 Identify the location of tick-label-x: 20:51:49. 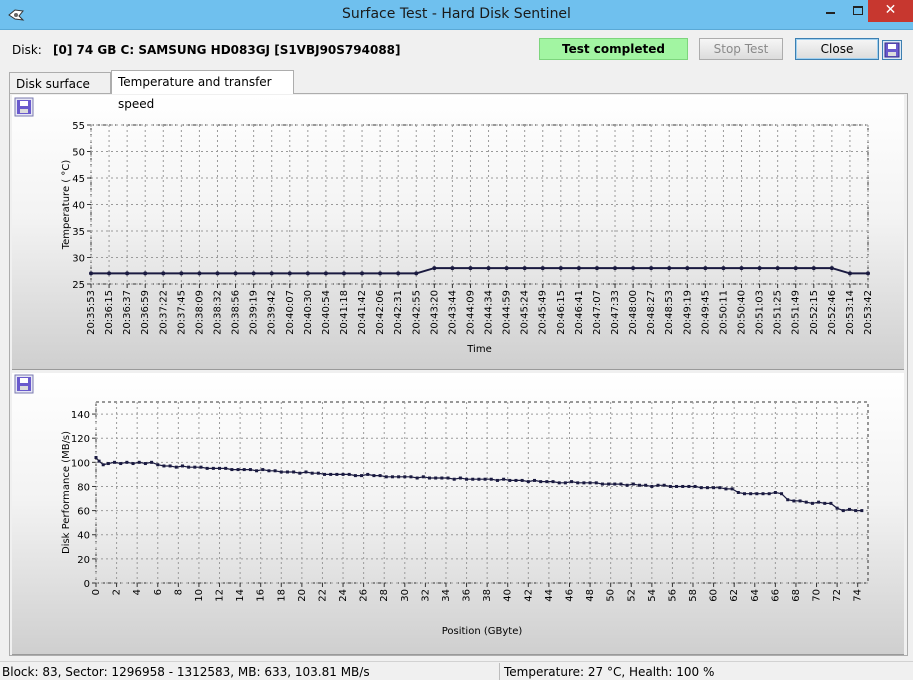
(796, 312).